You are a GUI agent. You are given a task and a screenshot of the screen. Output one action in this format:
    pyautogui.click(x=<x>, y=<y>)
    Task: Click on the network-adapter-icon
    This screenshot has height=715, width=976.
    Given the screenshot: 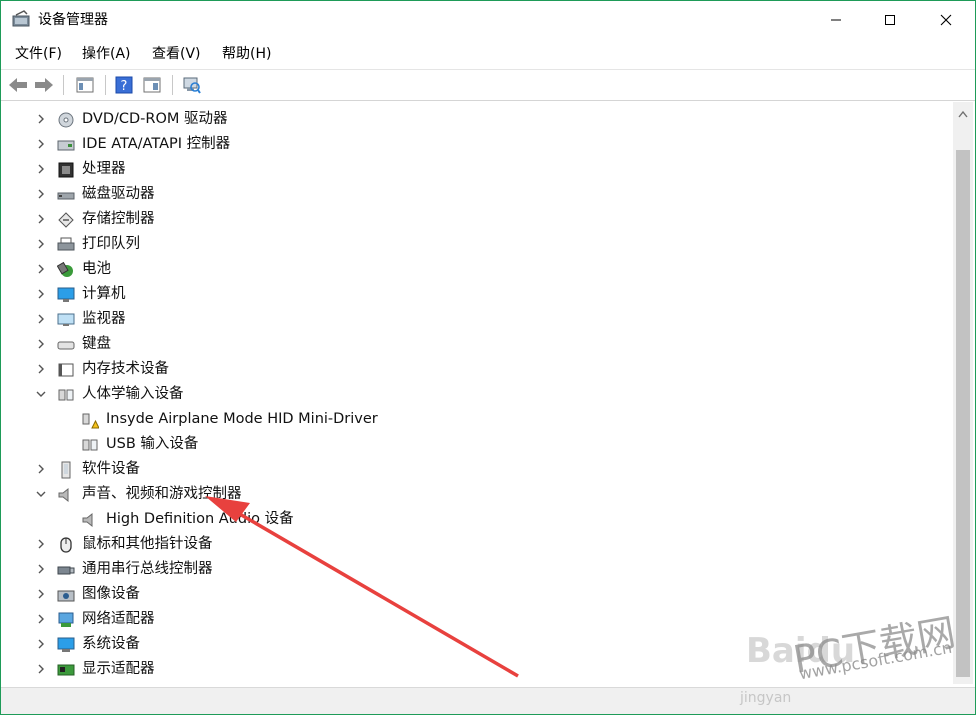 What is the action you would take?
    pyautogui.click(x=66, y=619)
    